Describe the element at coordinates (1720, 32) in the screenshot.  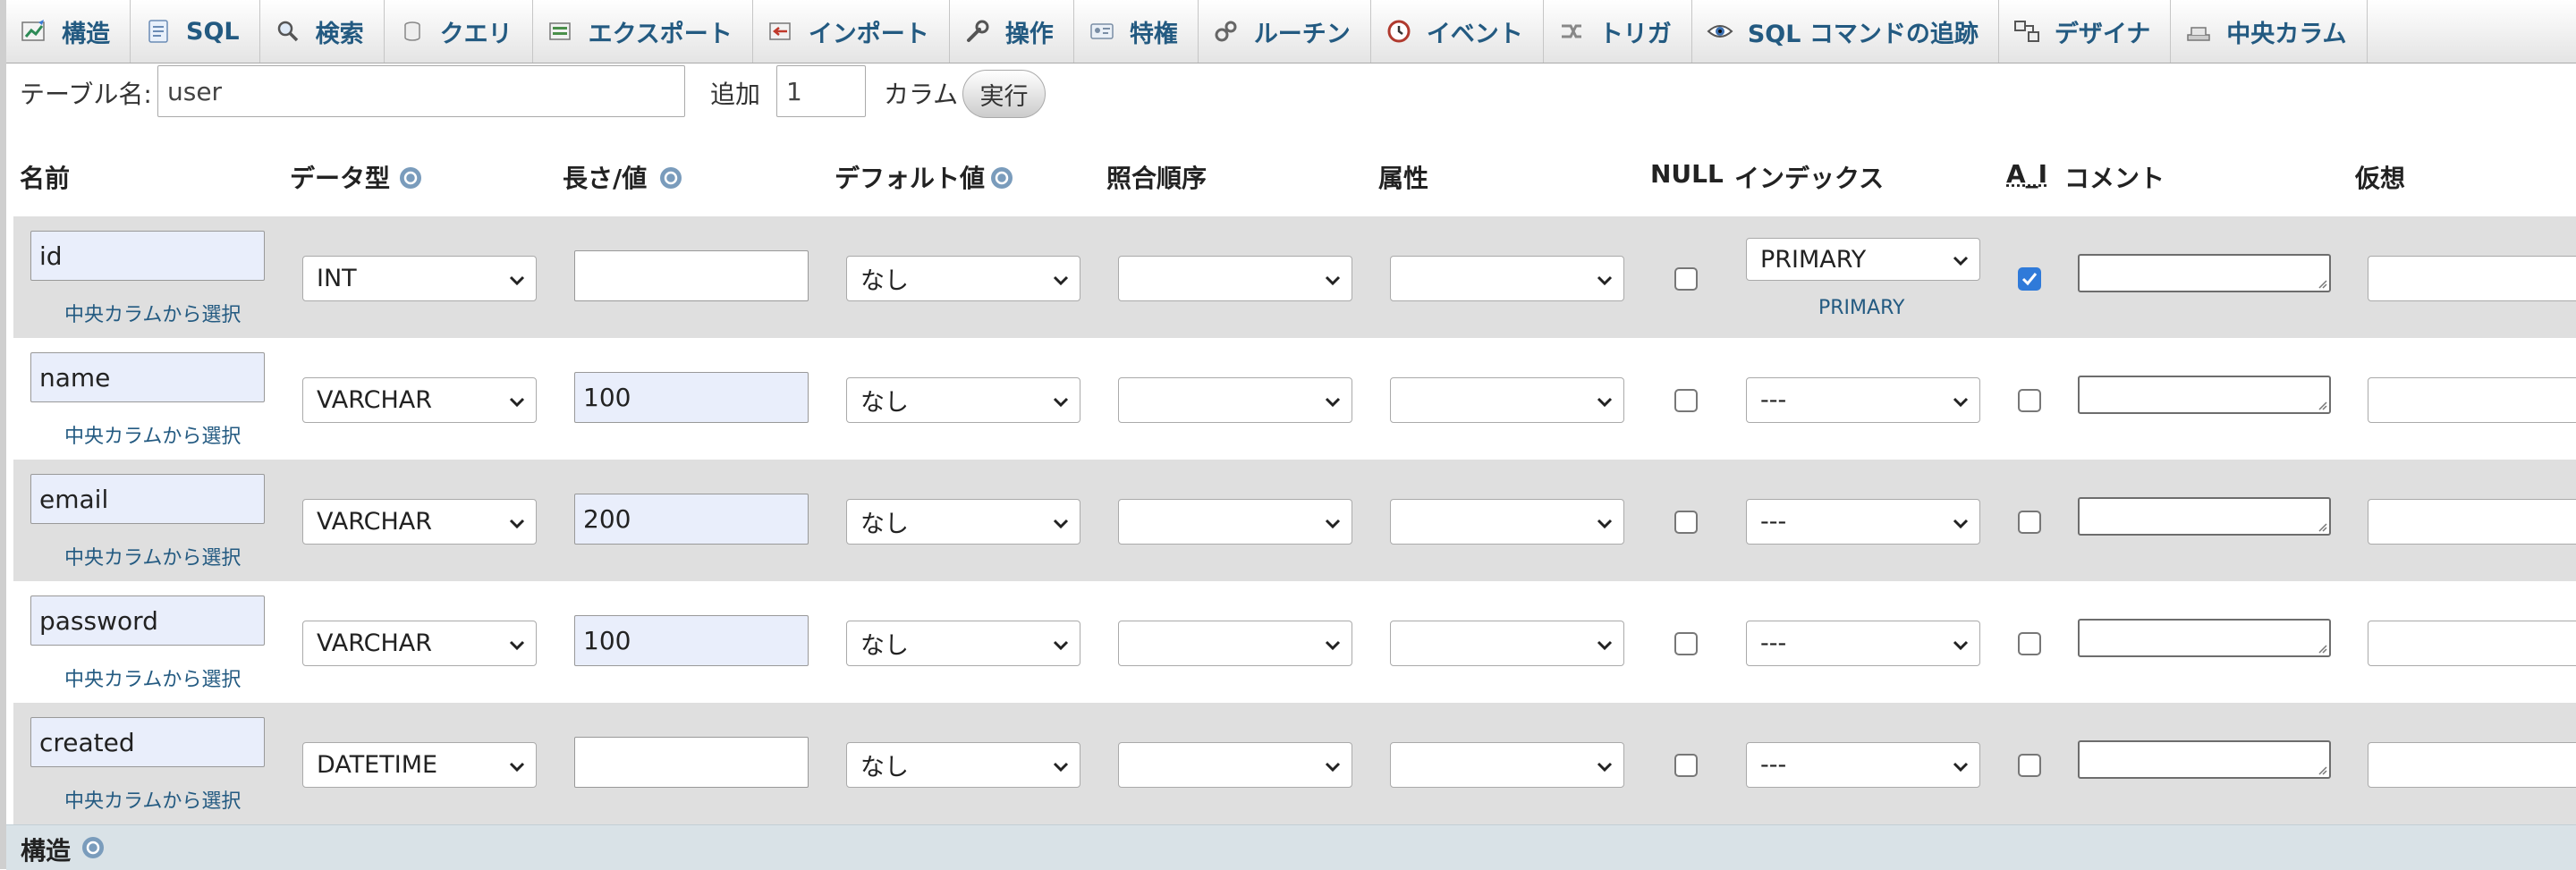
I see `eye-icon` at that location.